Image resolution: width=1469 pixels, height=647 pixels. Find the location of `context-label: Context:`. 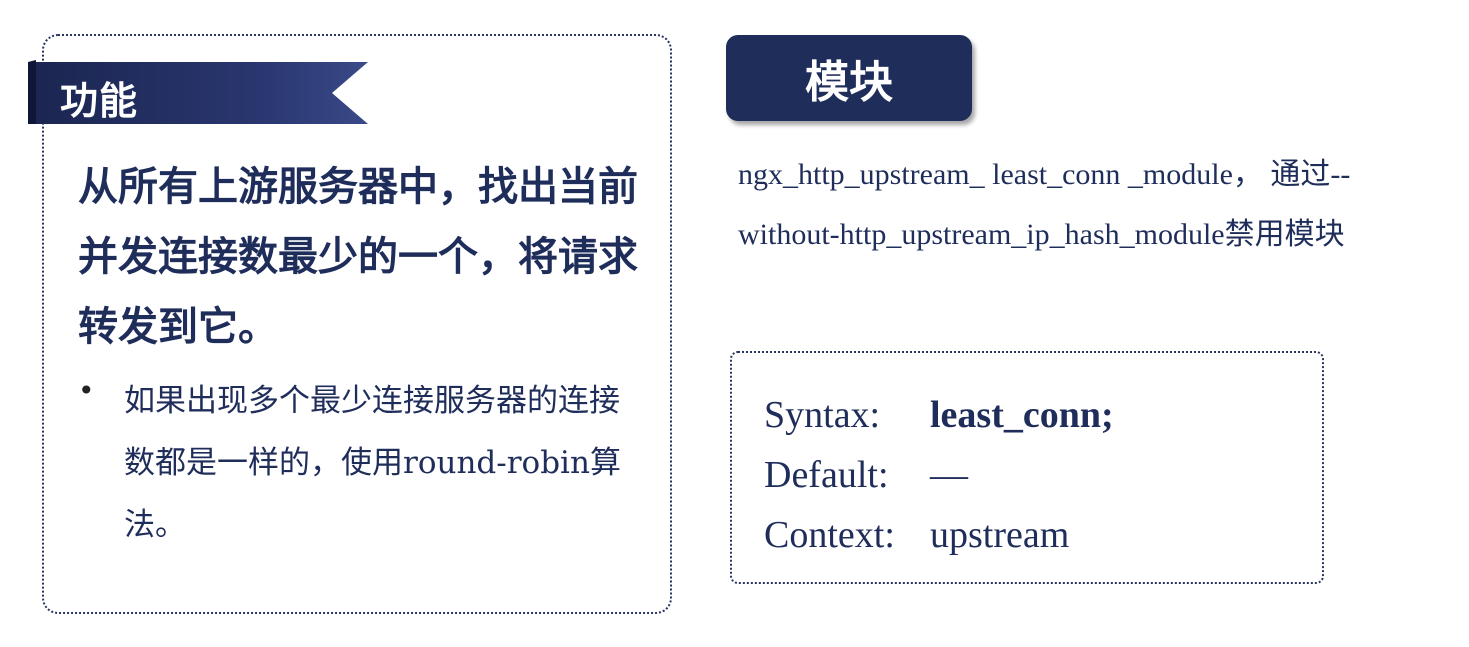

context-label: Context: is located at coordinates (829, 535).